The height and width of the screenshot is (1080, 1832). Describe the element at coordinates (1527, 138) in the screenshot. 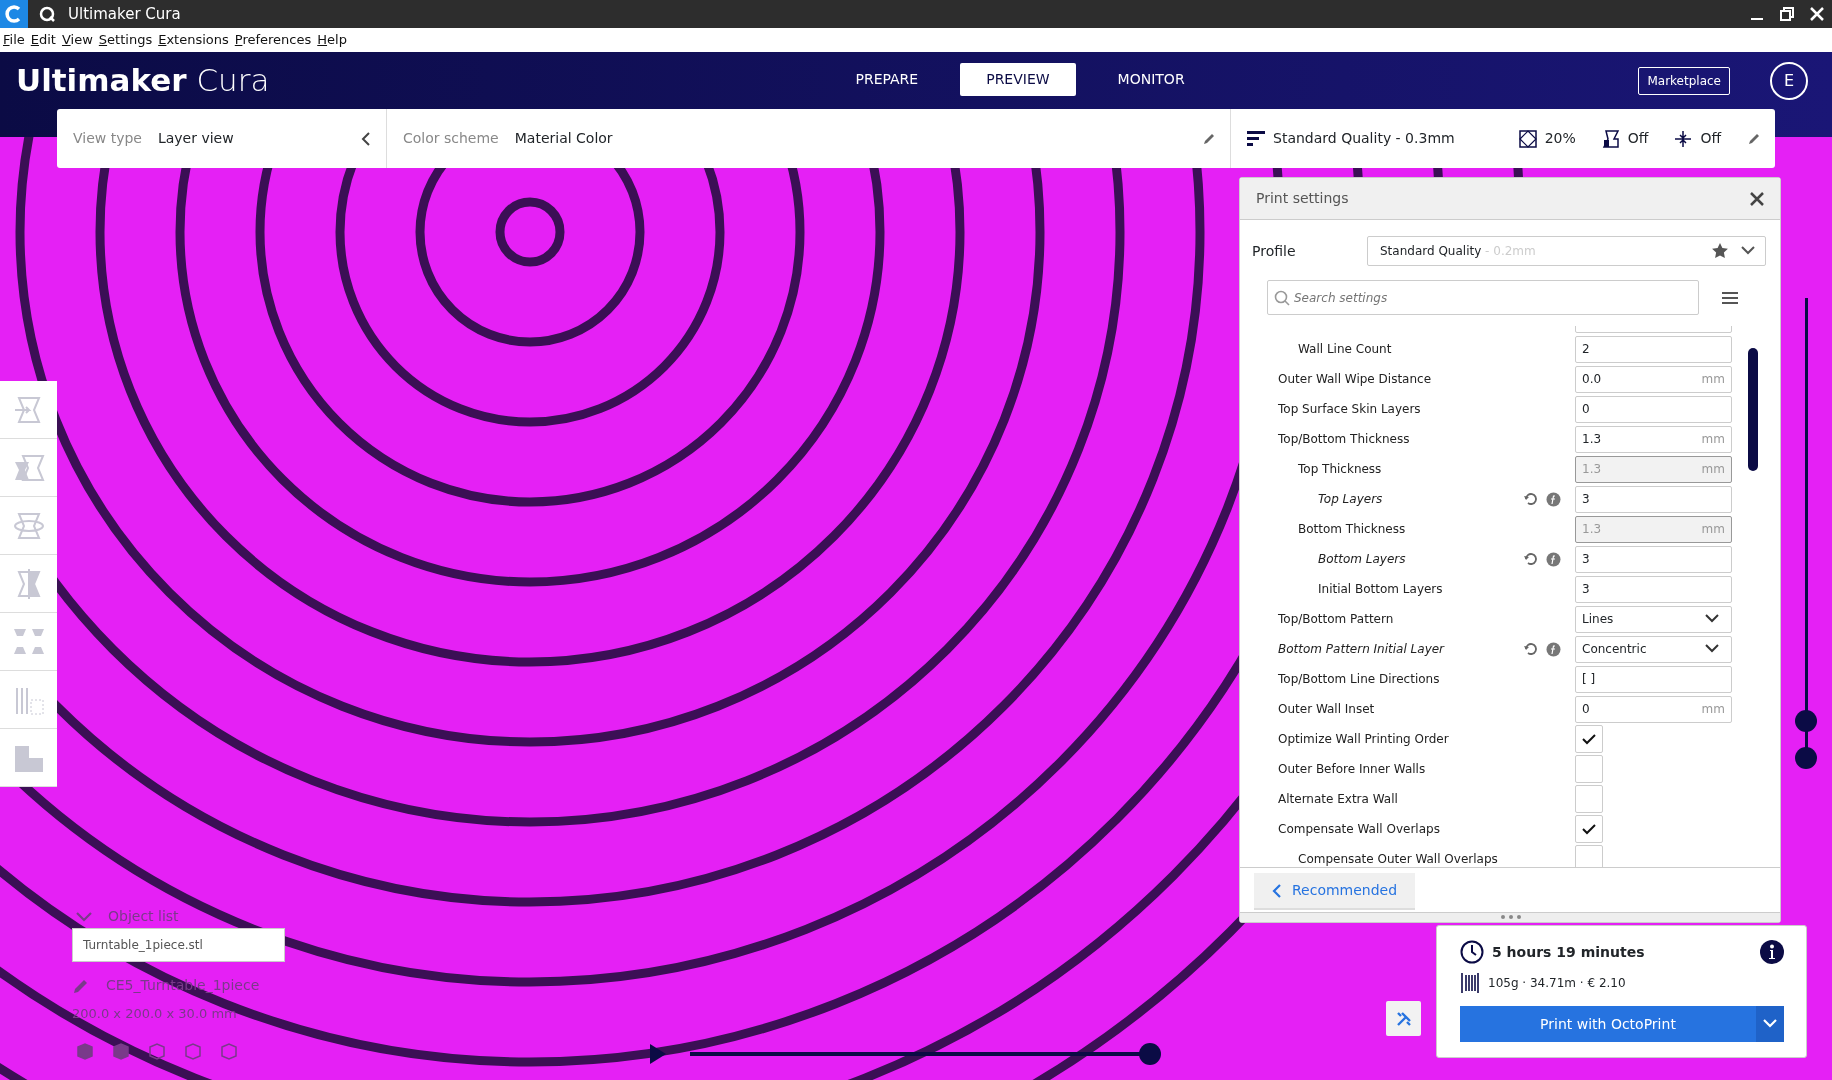

I see `infill-icon` at that location.